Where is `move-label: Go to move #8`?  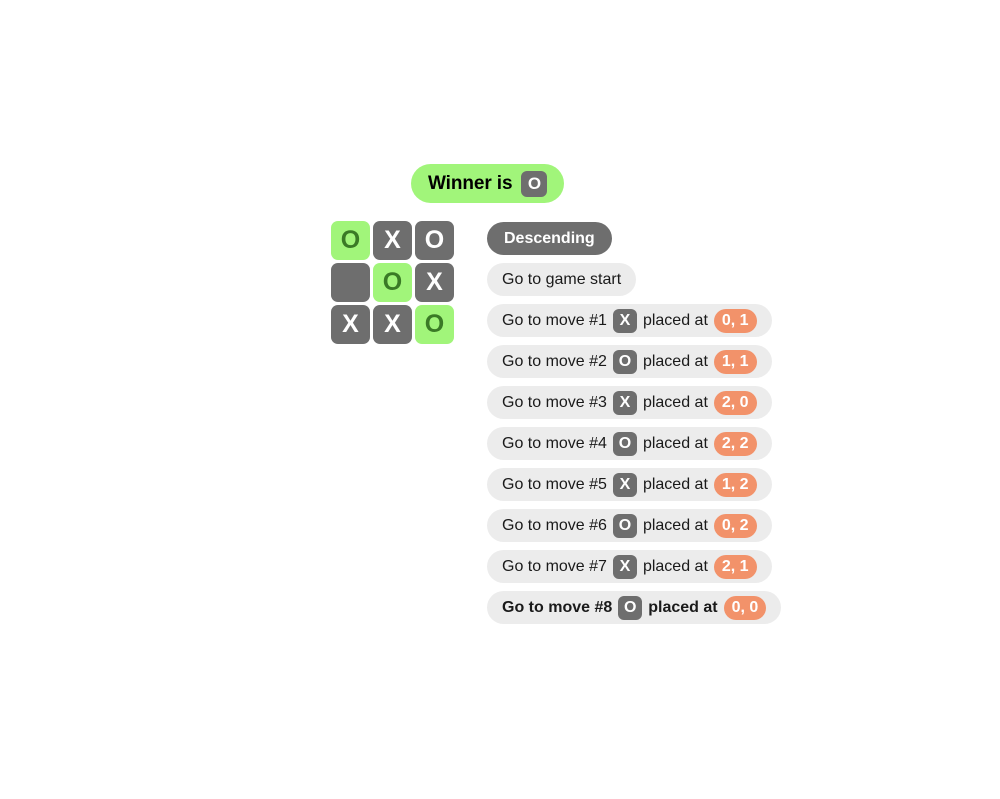
move-label: Go to move #8 is located at coordinates (557, 607).